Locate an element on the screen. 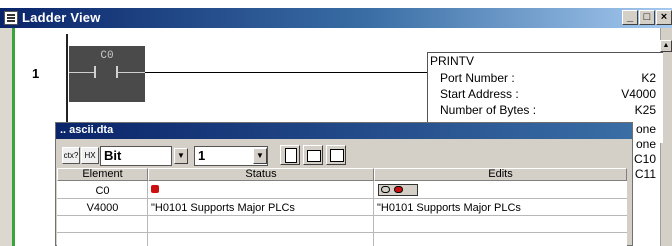 Image resolution: width=672 pixels, height=246 pixels. table-cell-status: "H0101 Supports Major PLCs is located at coordinates (223, 208).